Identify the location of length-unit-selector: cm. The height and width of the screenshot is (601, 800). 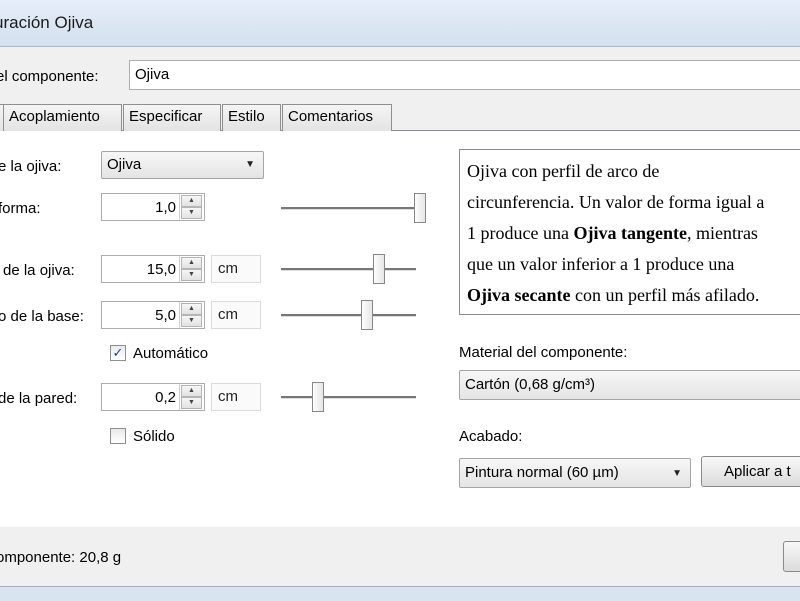
(236, 269).